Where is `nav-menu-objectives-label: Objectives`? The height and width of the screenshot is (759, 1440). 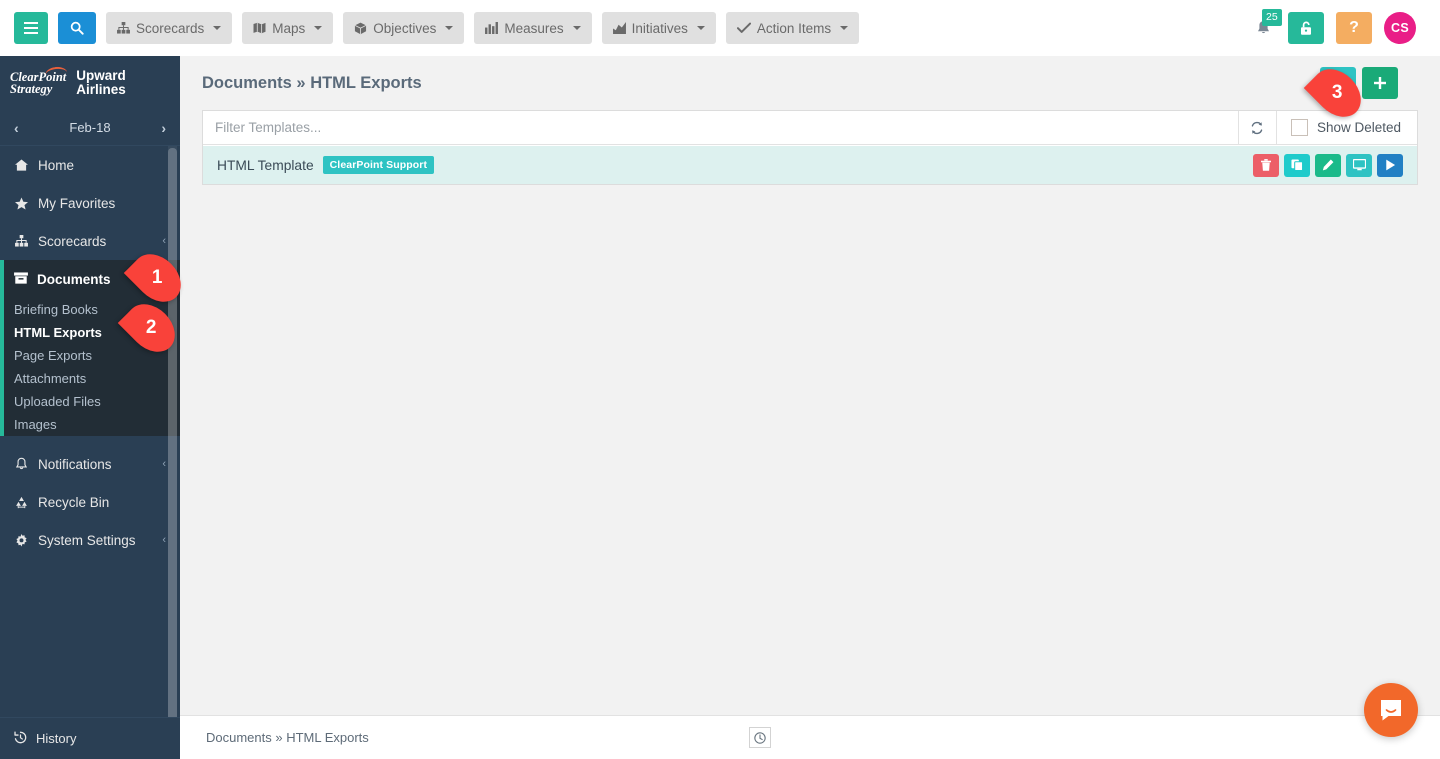 nav-menu-objectives-label: Objectives is located at coordinates (405, 28).